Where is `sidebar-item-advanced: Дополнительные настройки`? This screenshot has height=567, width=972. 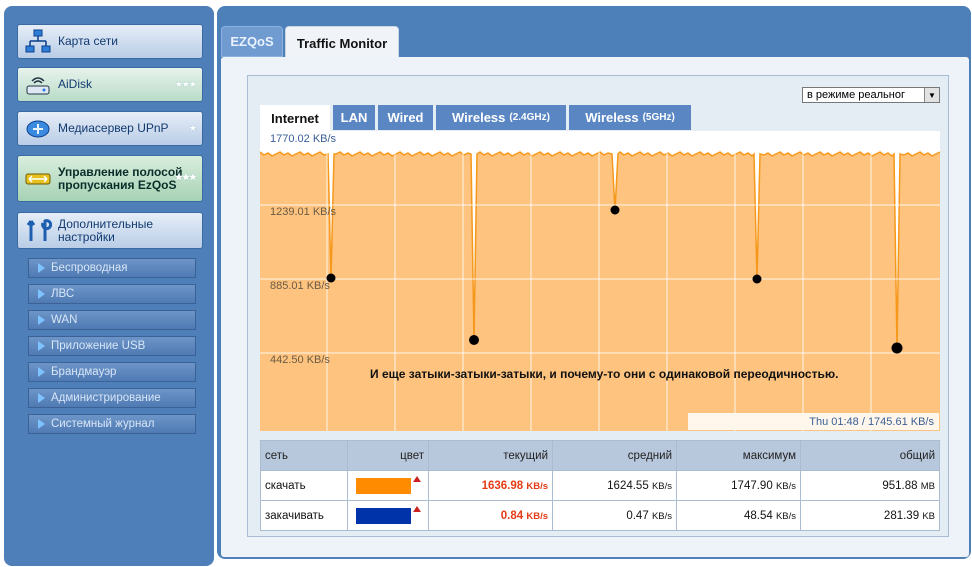
sidebar-item-advanced: Дополнительные настройки is located at coordinates (110, 230).